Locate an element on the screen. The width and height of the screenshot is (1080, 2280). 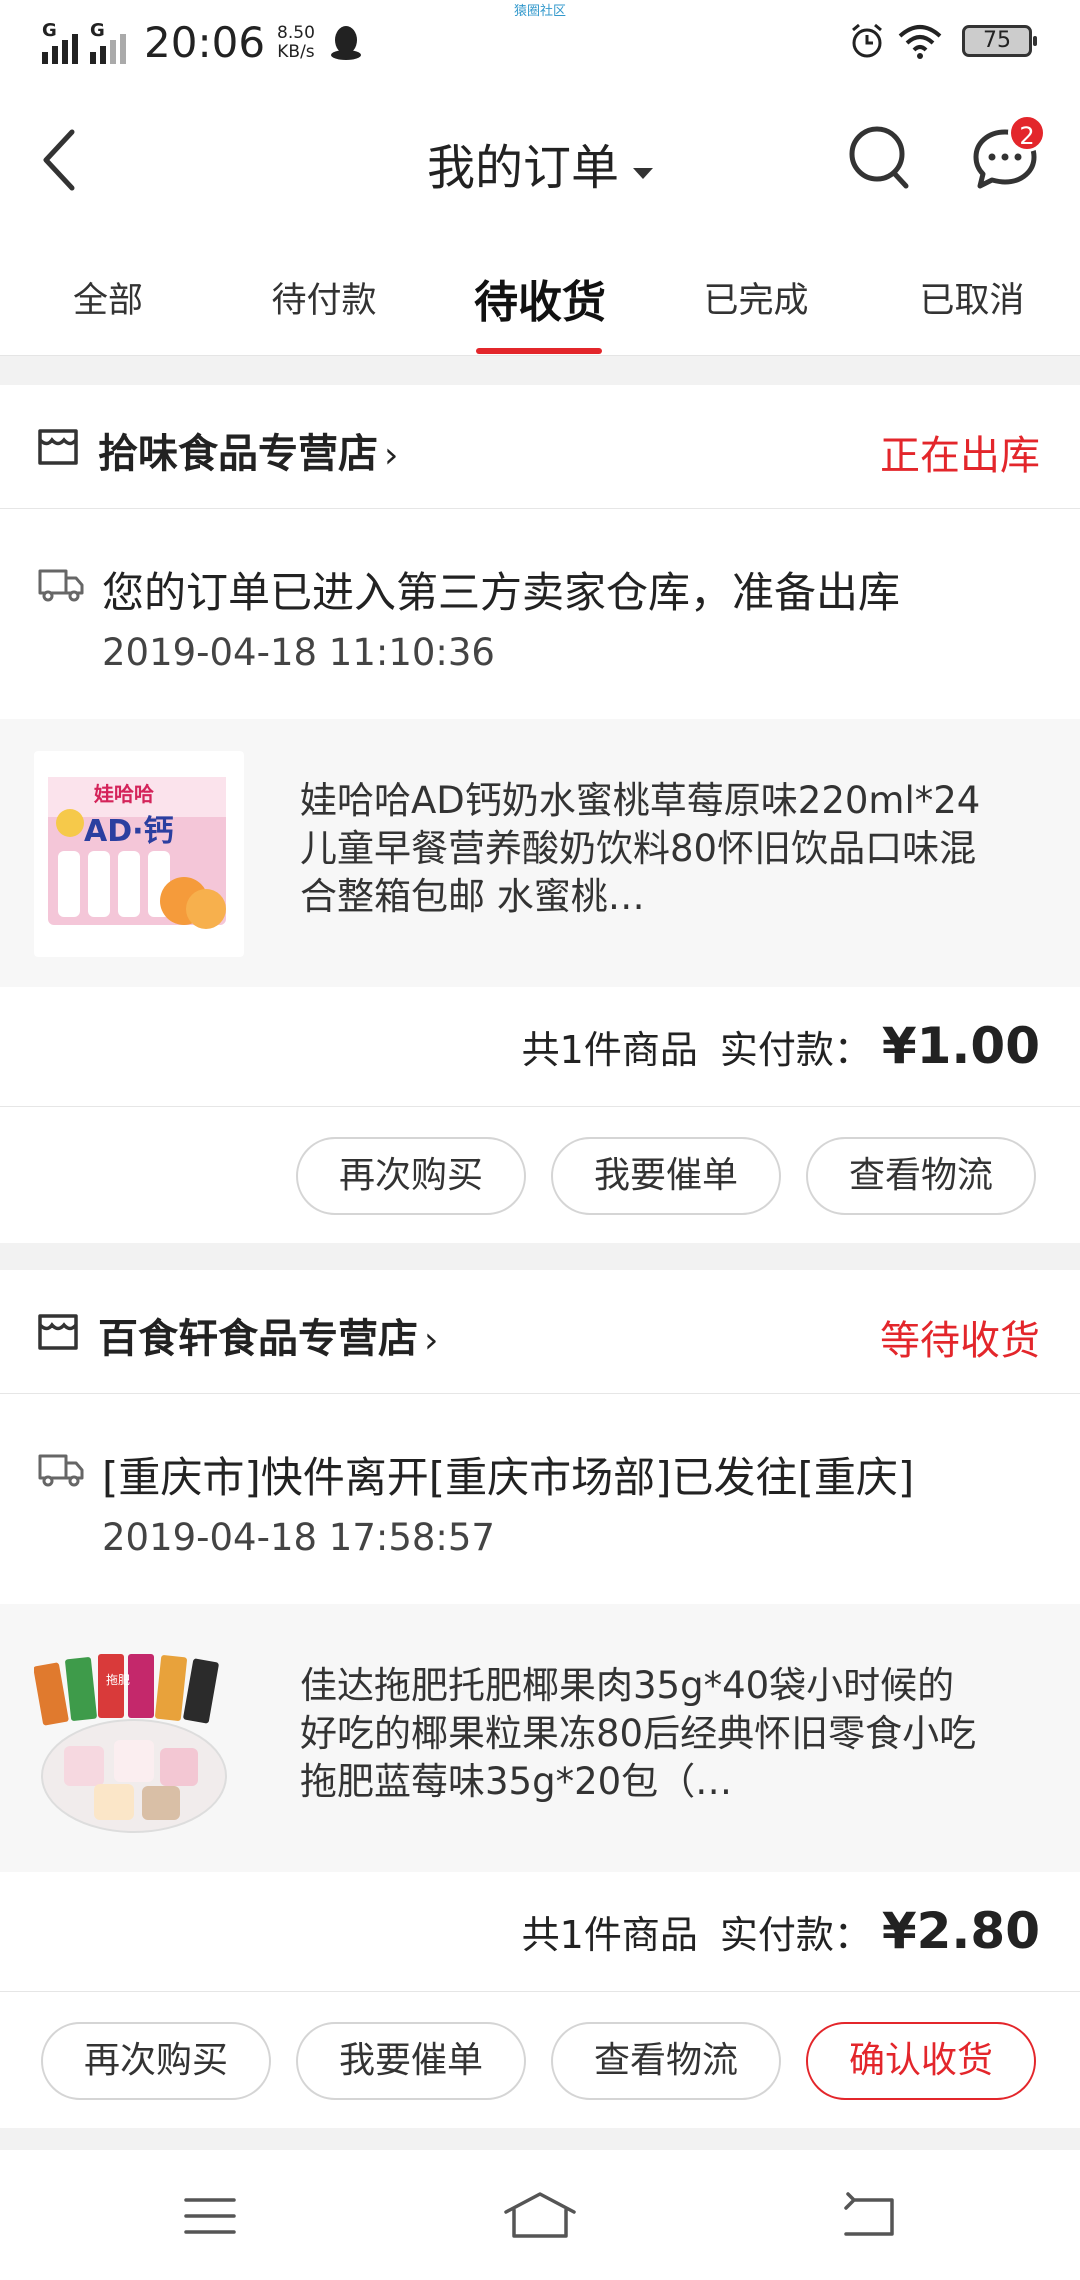
status-bar: G G 20:06 8.50 KB/s 猿圈社区 75 is located at coordinates (540, 45).